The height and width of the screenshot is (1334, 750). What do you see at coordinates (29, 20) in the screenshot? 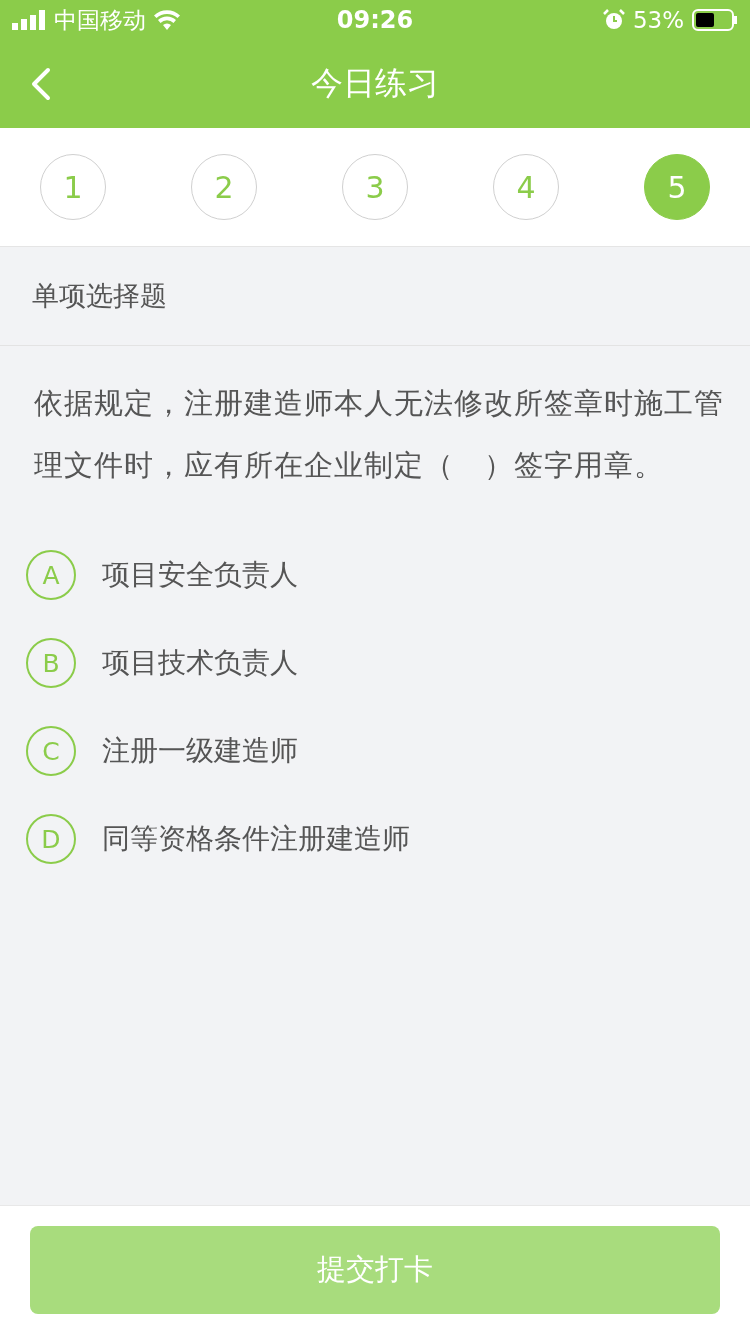
I see `signal-icon` at bounding box center [29, 20].